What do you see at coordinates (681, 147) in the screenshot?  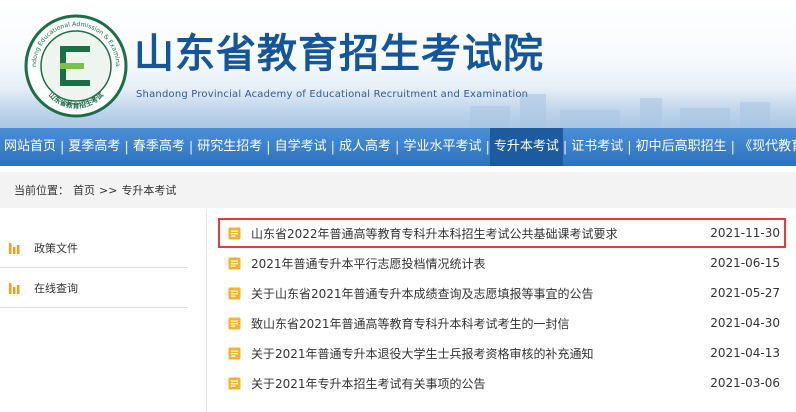 I see `nav-item-9: 初中后高职招生` at bounding box center [681, 147].